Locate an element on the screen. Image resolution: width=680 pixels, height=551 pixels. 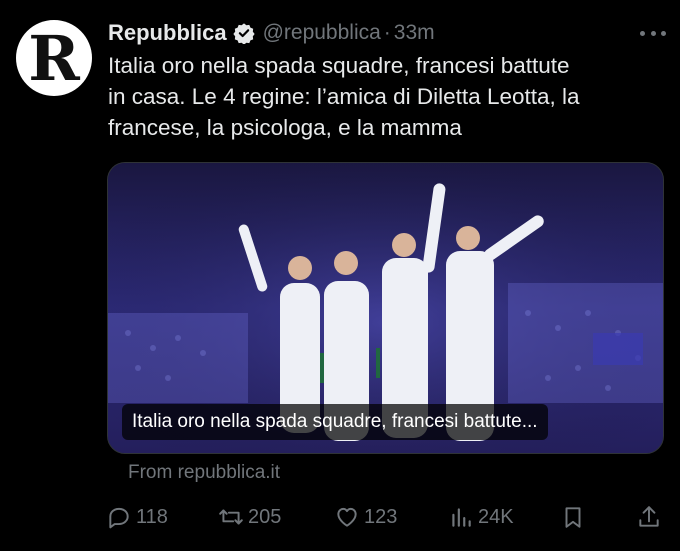
share-button is located at coordinates (651, 517).